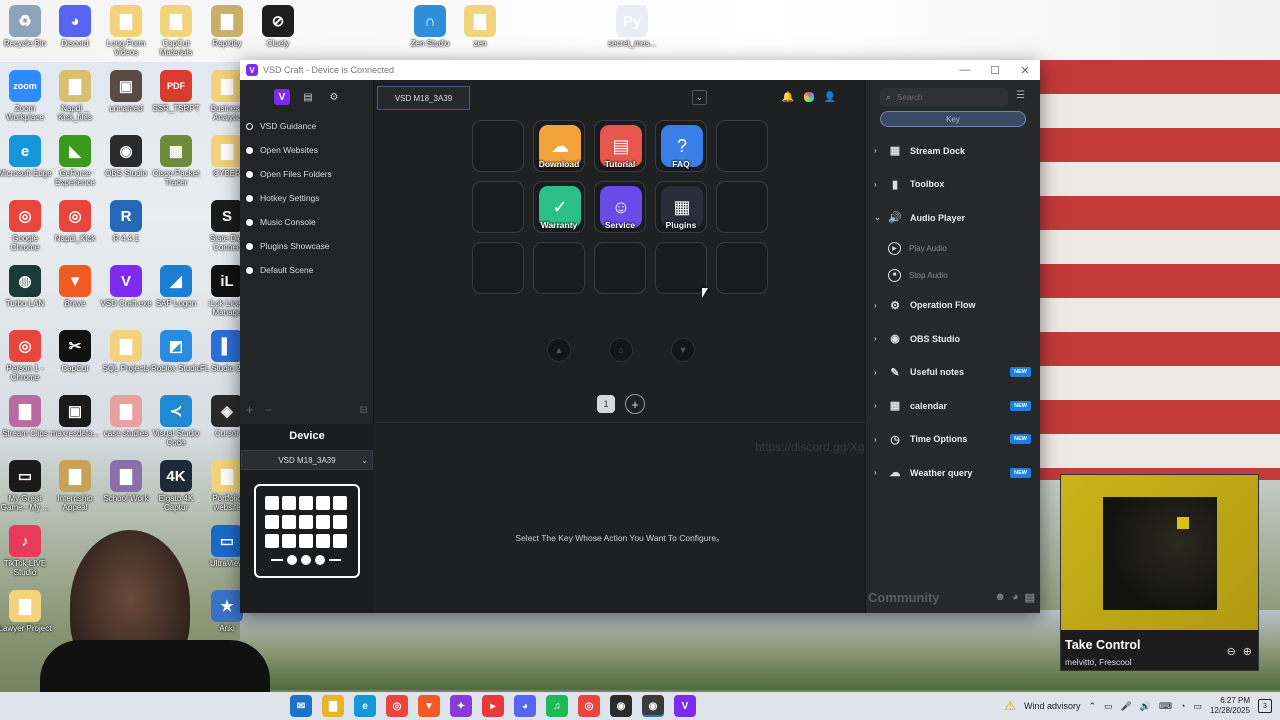 The image size is (1280, 720). What do you see at coordinates (227, 26) in the screenshot?
I see `desktop-icon: ▇ Rapidity` at bounding box center [227, 26].